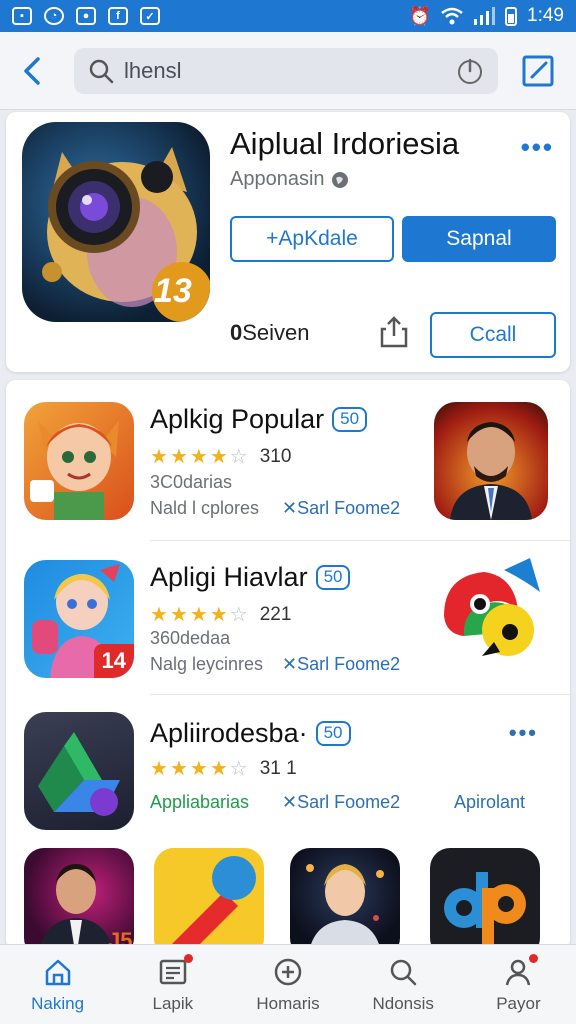  Describe the element at coordinates (150, 16) in the screenshot. I see `check-icon: ✓` at that location.